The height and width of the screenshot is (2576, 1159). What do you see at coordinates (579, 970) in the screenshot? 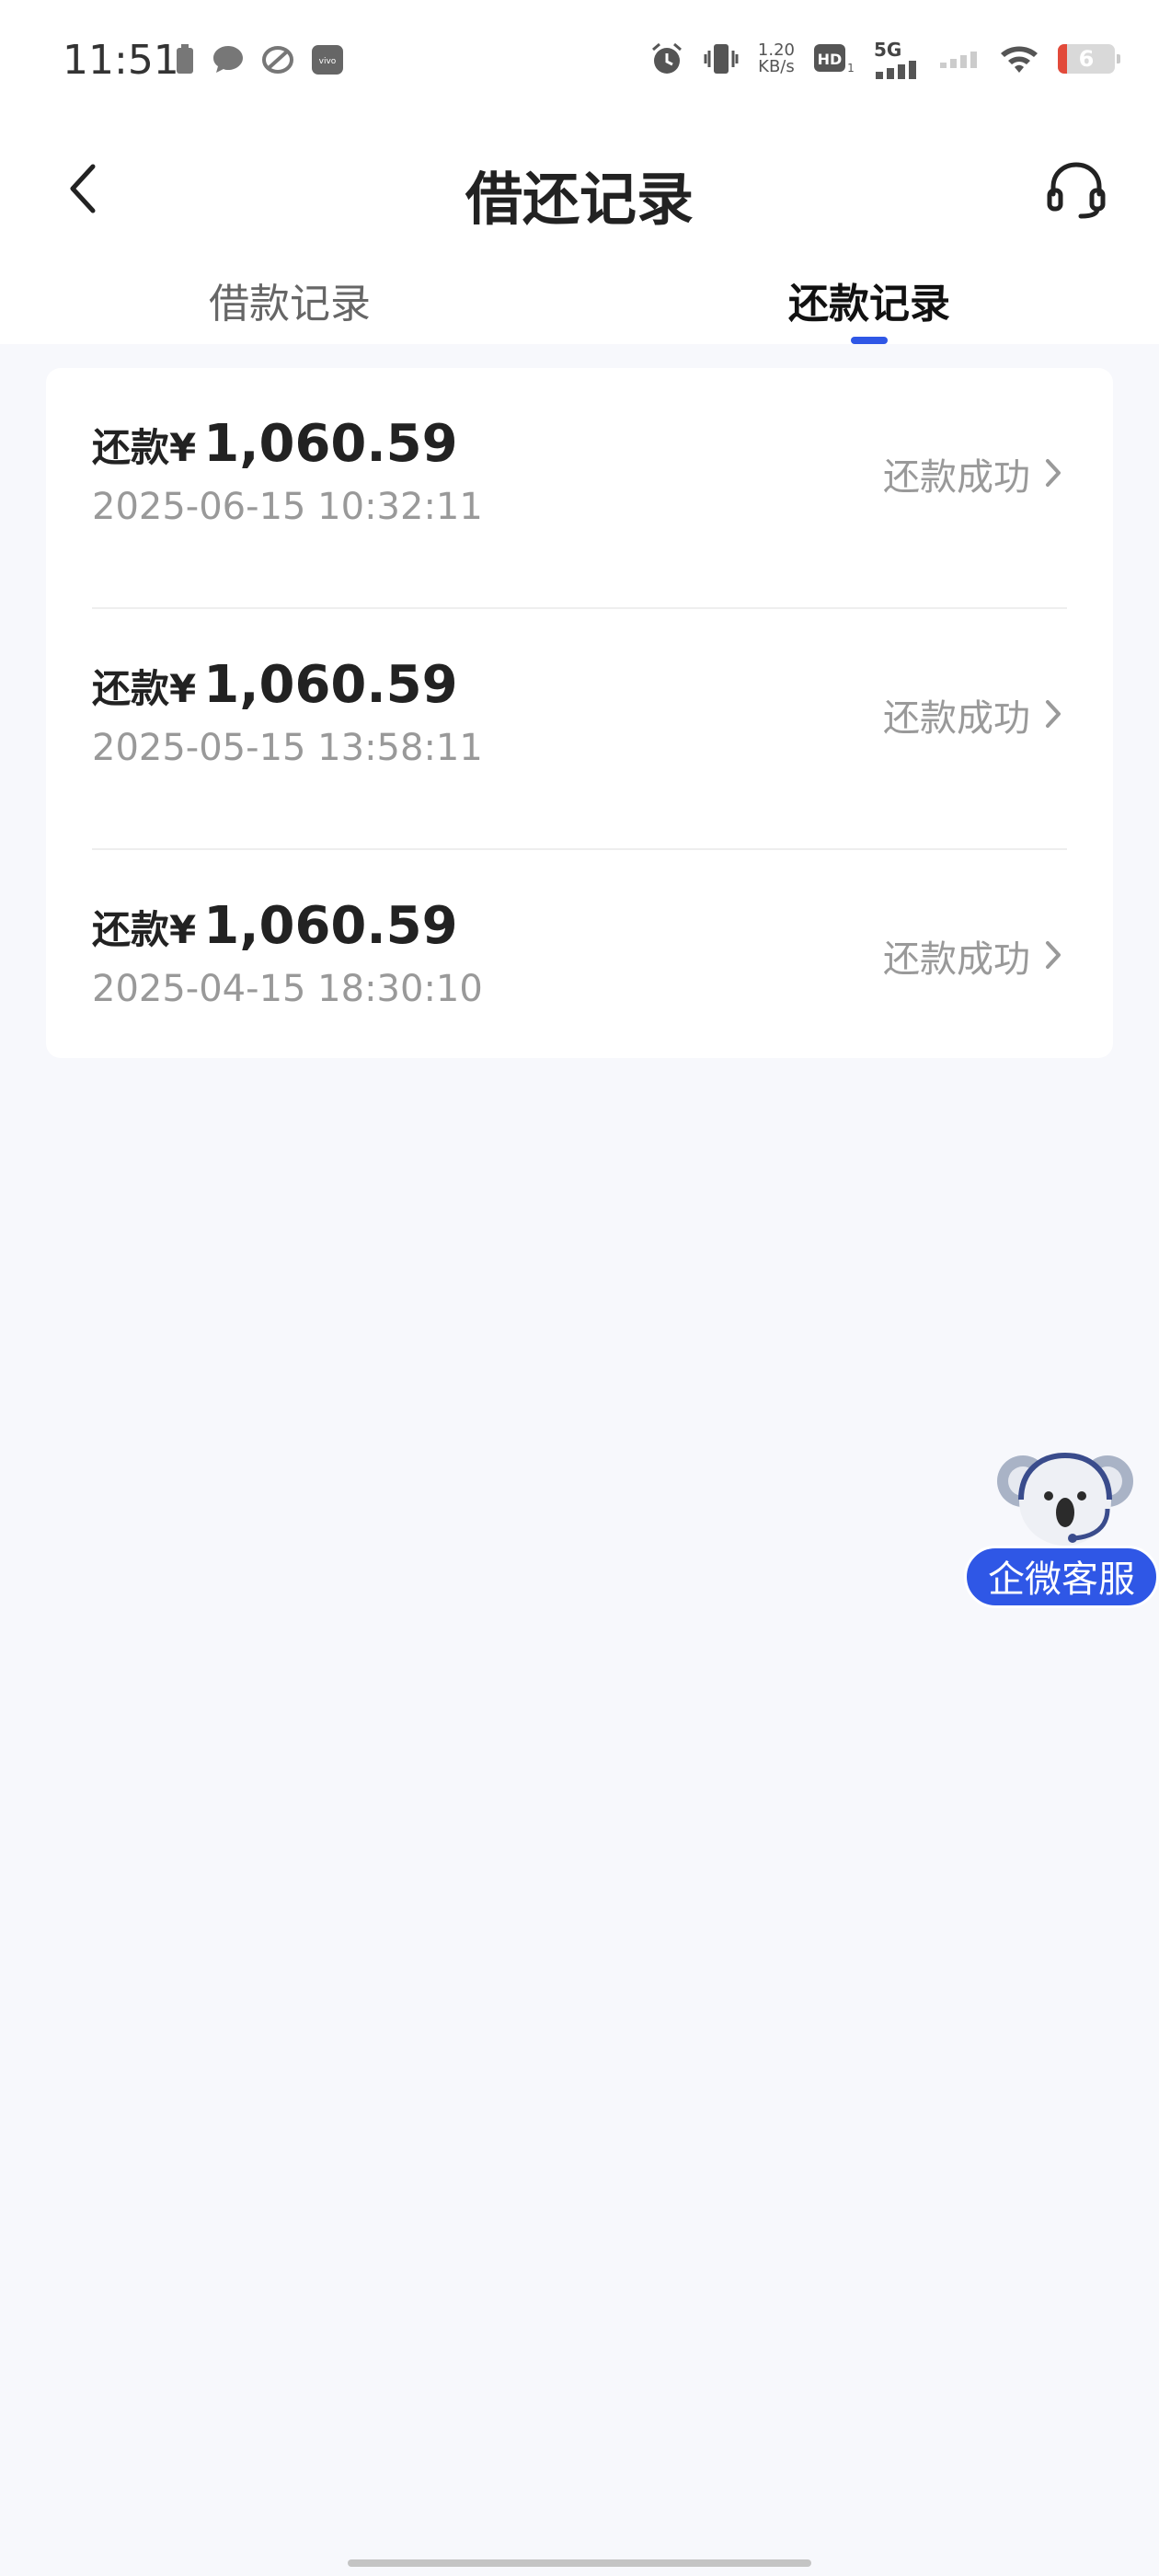
I see `list-item: 还款¥ 1,060.59 2025-04-15 18:30:10 还款成功` at bounding box center [579, 970].